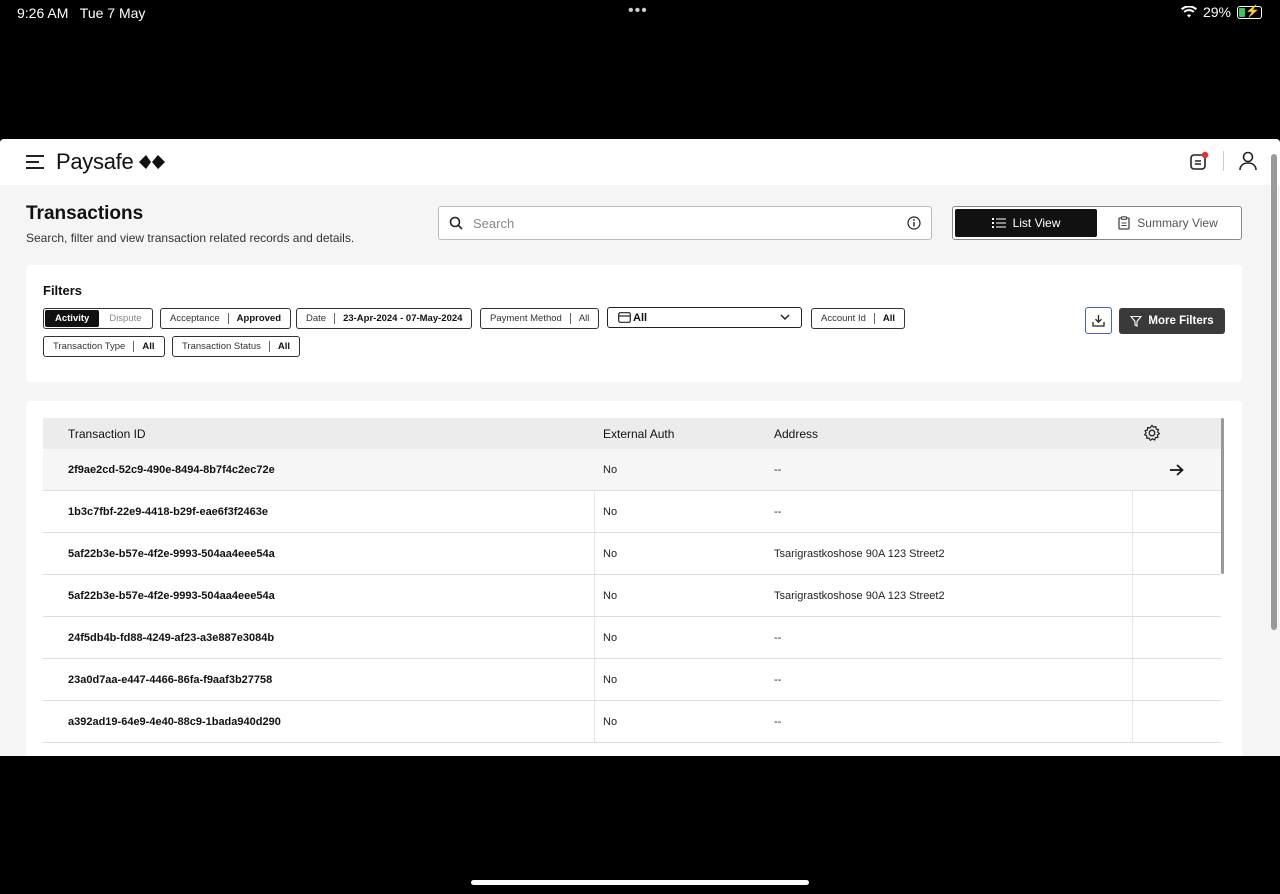 This screenshot has height=894, width=1280. What do you see at coordinates (1177, 470) in the screenshot?
I see `arrow-right-icon` at bounding box center [1177, 470].